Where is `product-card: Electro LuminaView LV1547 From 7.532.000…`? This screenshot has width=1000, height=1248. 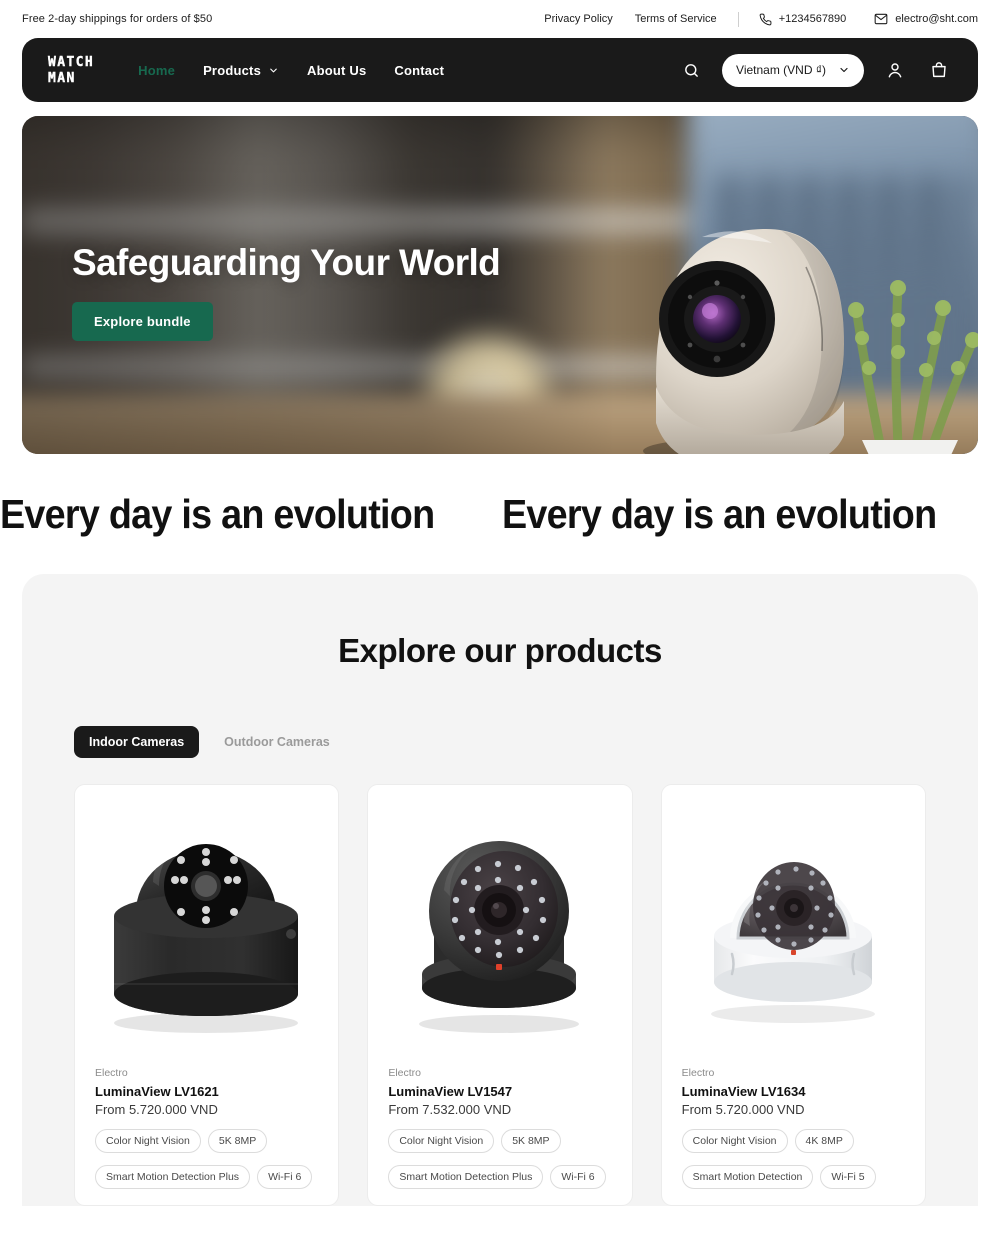
product-card: Electro LuminaView LV1547 From 7.532.000… is located at coordinates (500, 995).